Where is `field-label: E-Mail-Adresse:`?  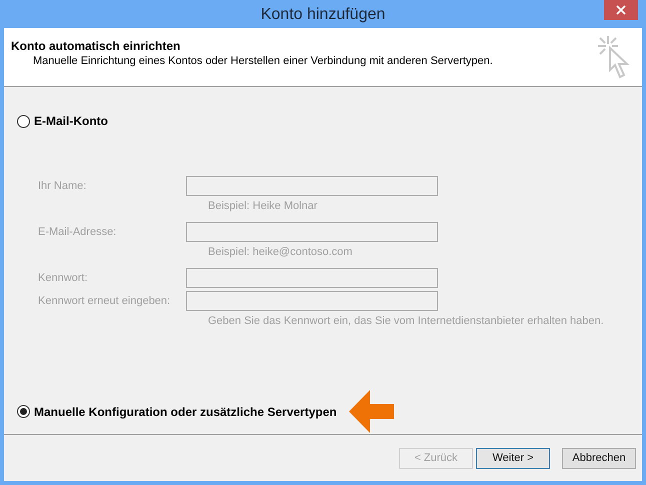 field-label: E-Mail-Adresse: is located at coordinates (77, 232).